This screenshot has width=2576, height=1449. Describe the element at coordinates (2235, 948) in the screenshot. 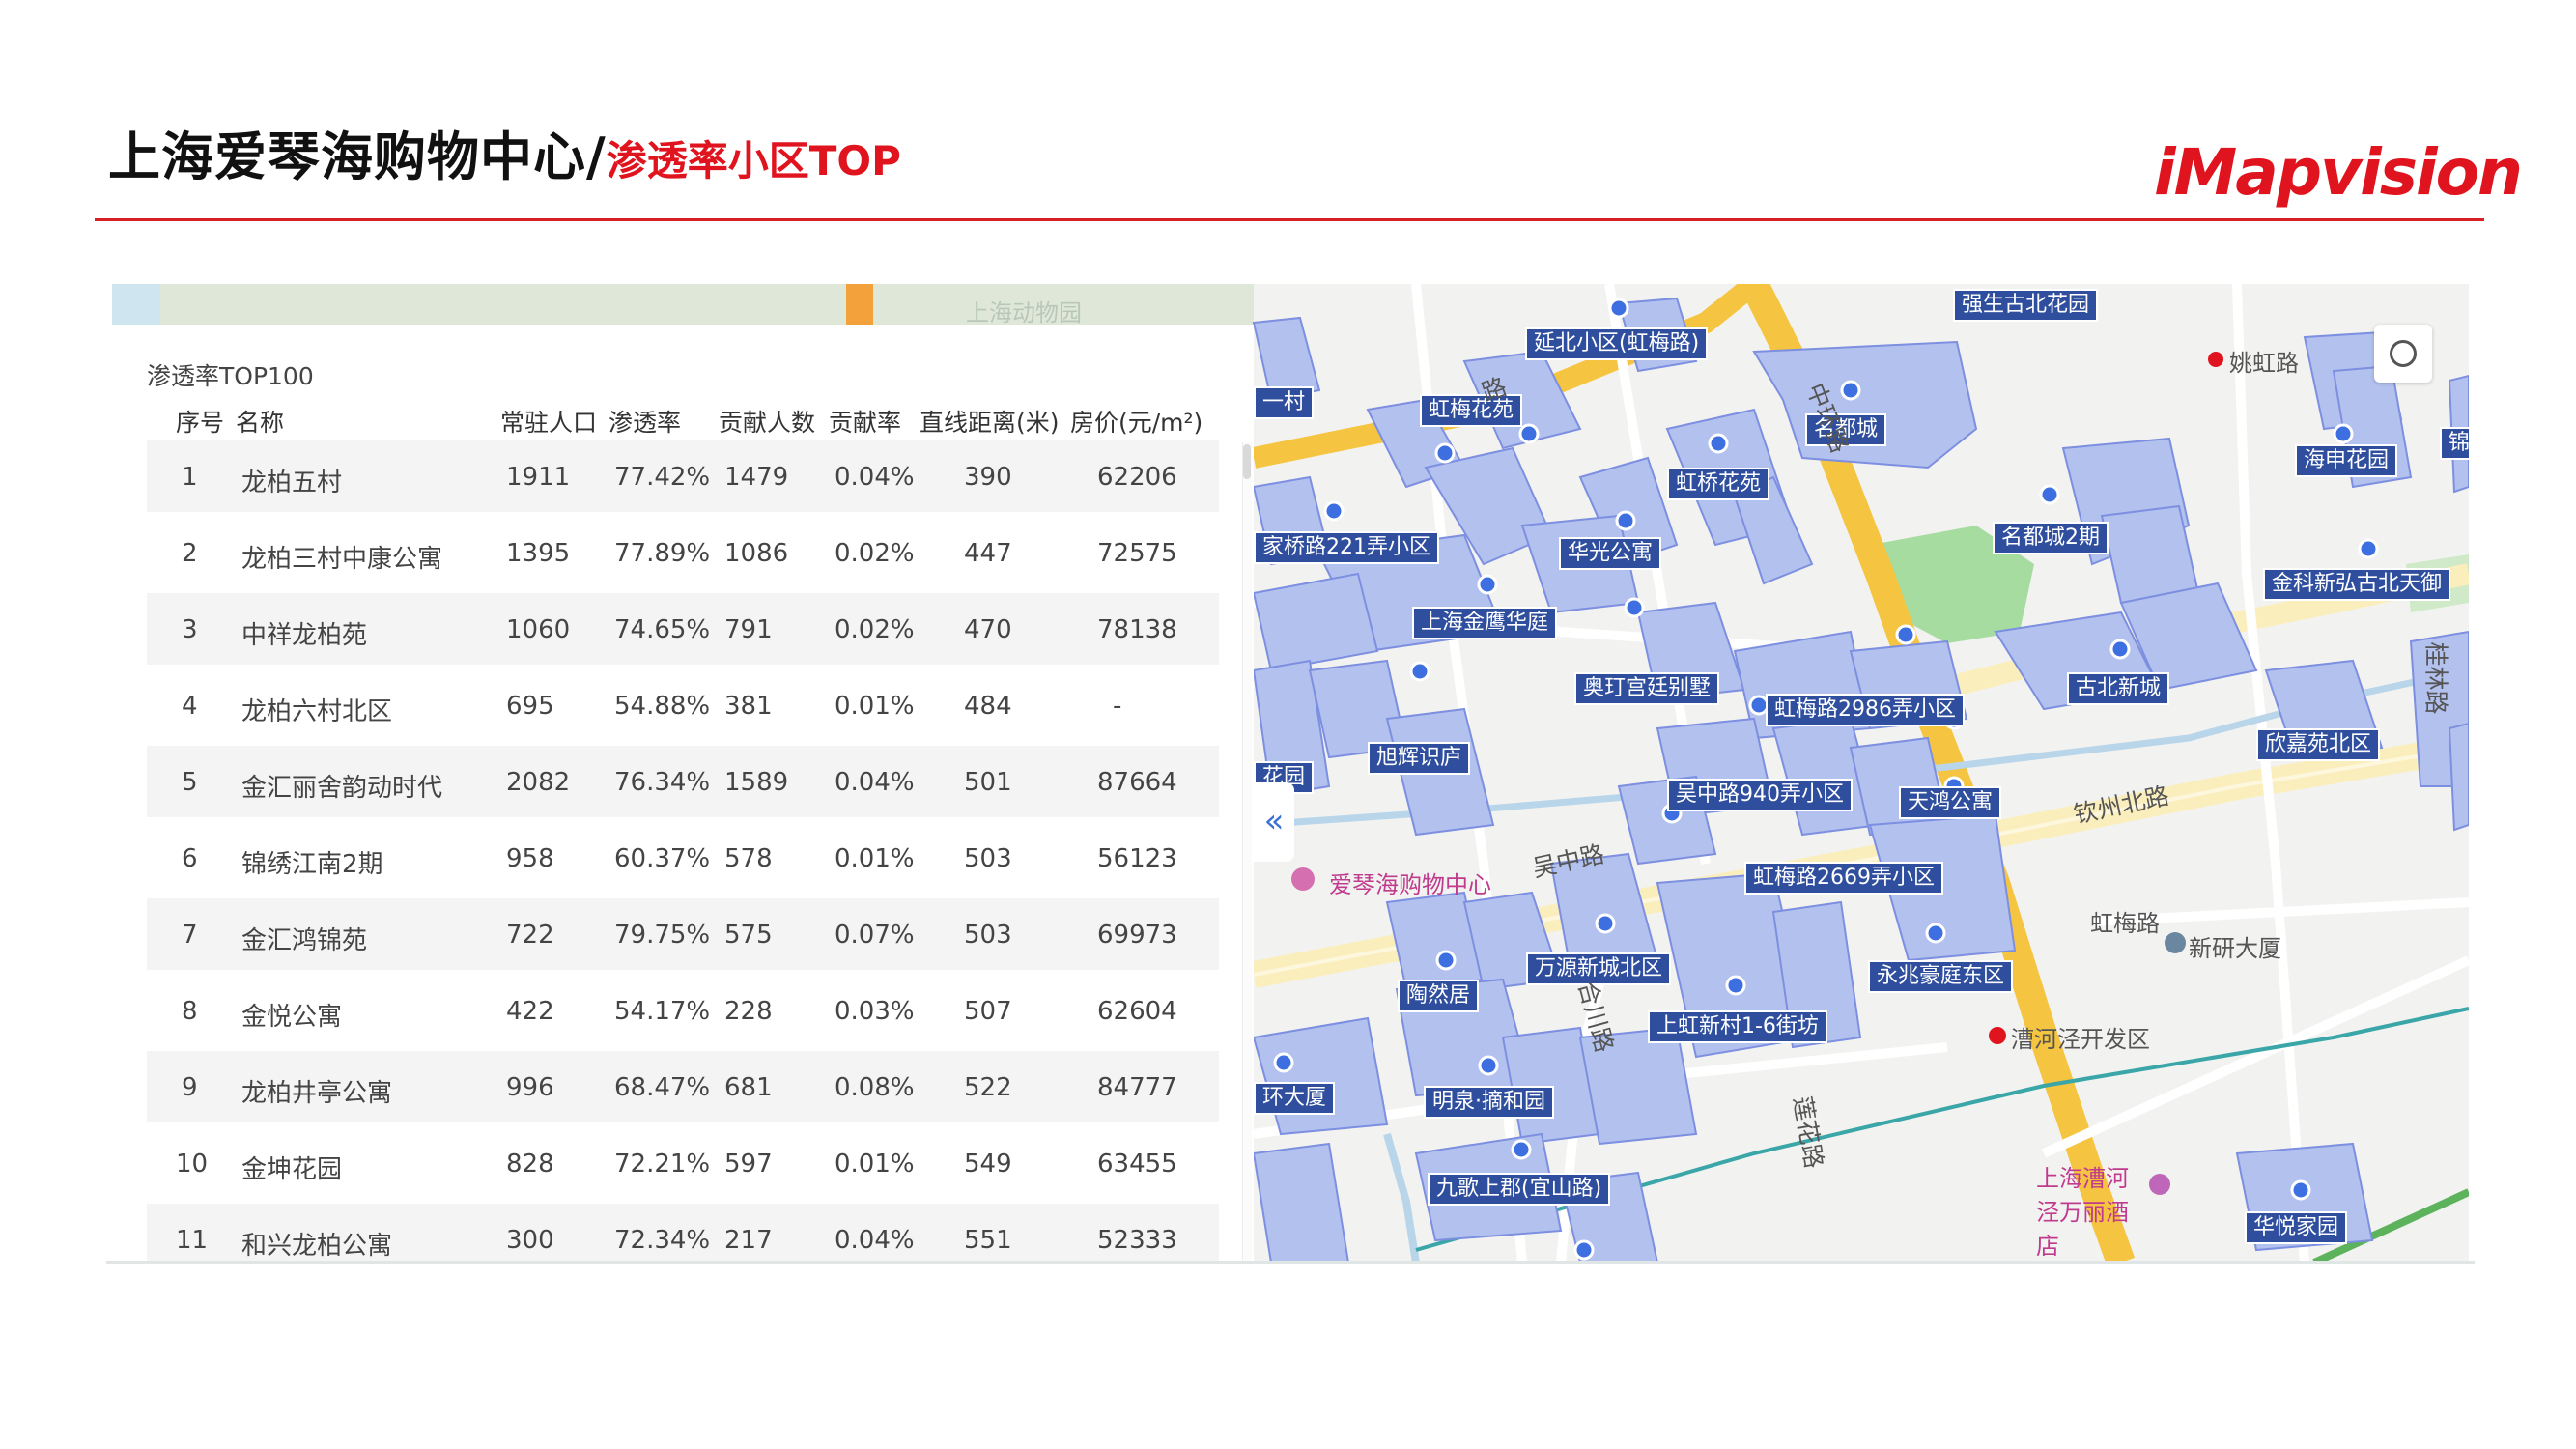

I see `poi-label: 新研大厦` at that location.